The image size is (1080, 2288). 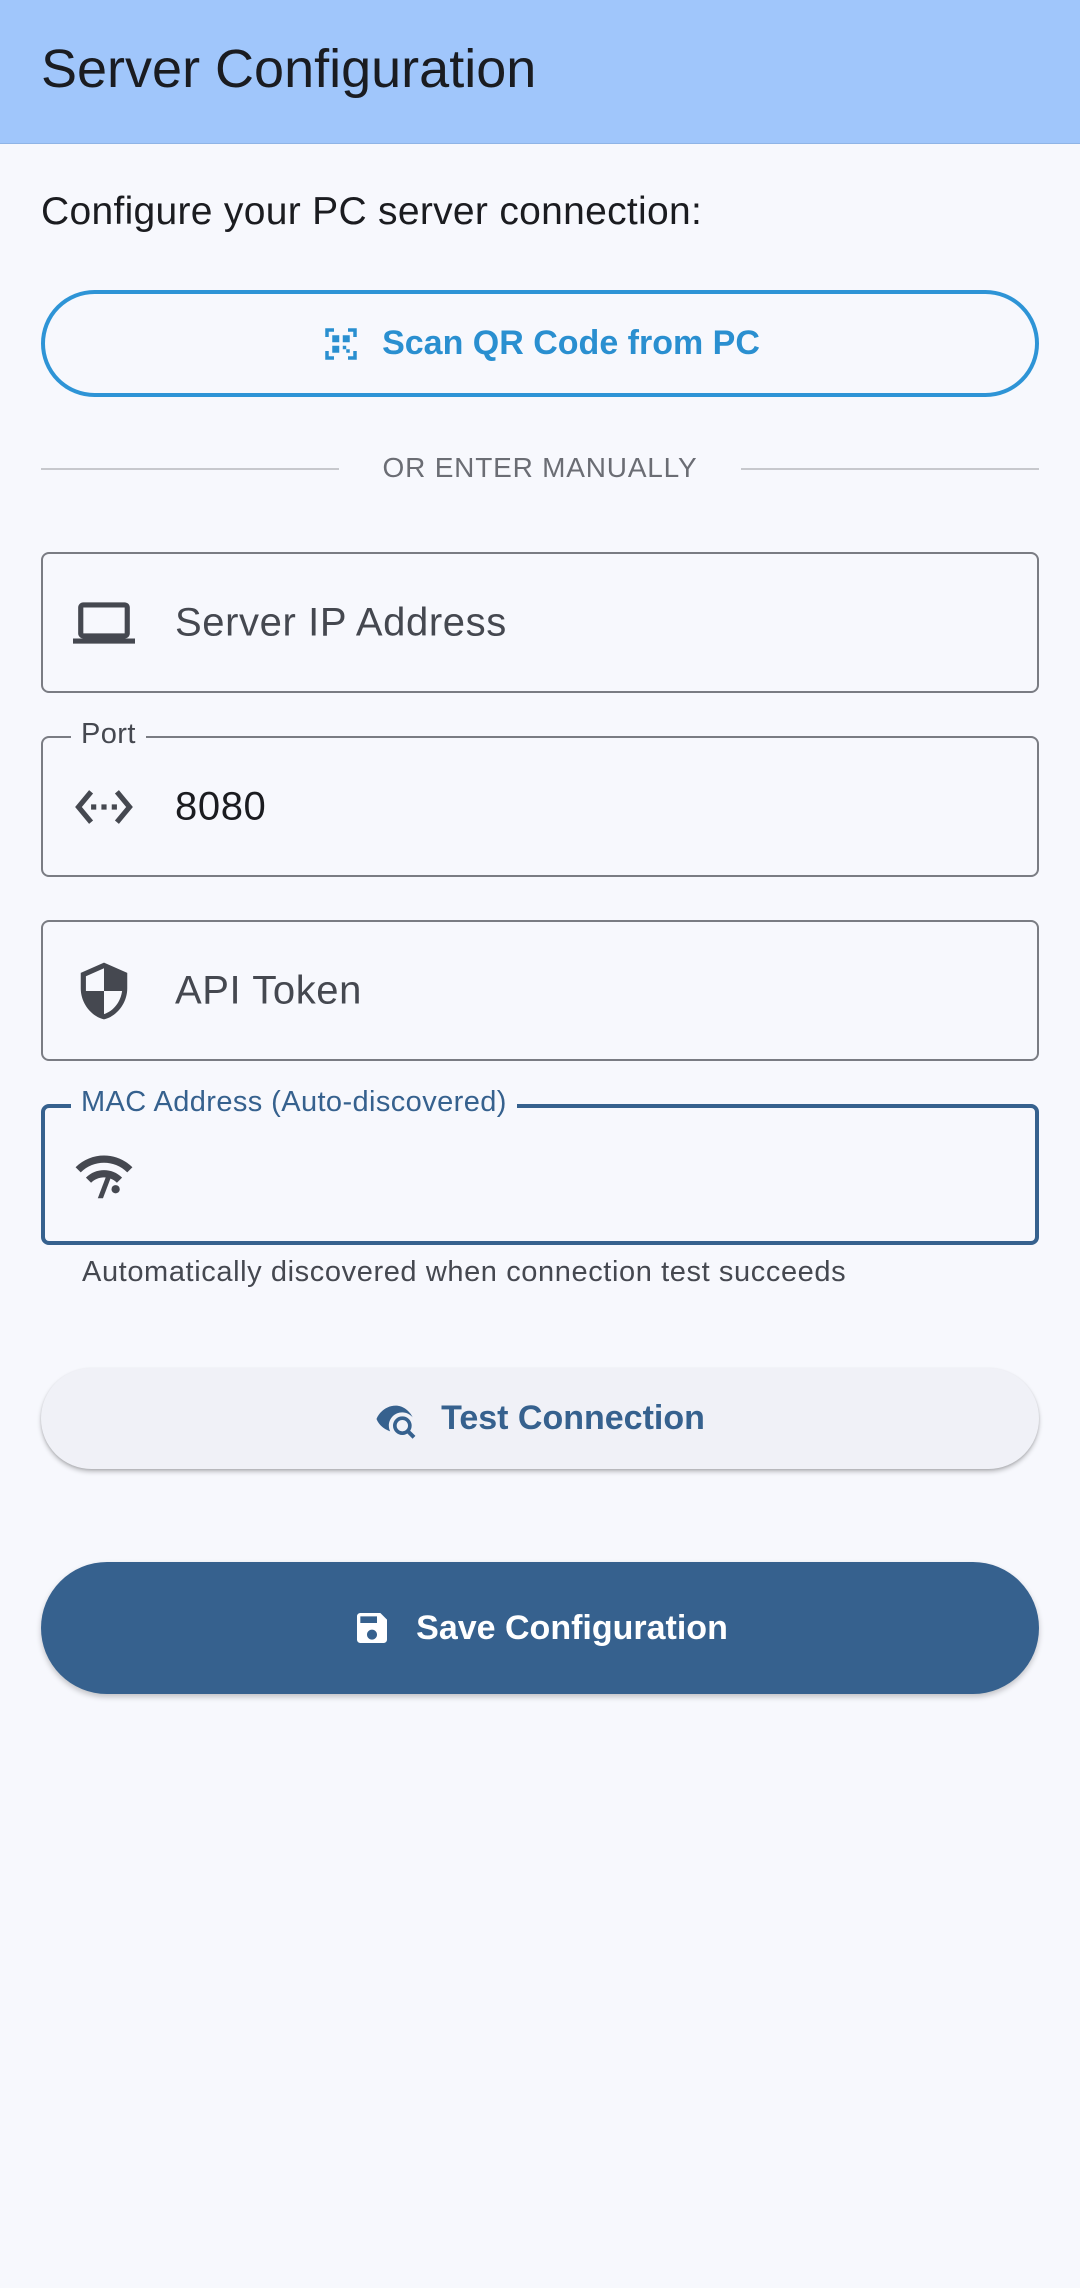 What do you see at coordinates (573, 1418) in the screenshot?
I see `test-connection-label: Test Connection` at bounding box center [573, 1418].